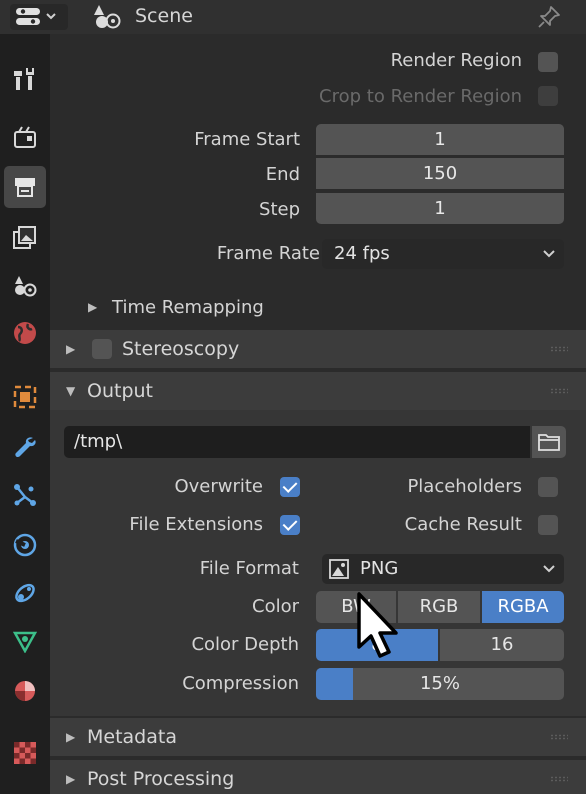 This screenshot has height=794, width=586. Describe the element at coordinates (290, 487) in the screenshot. I see `overwrite-checkbox` at that location.